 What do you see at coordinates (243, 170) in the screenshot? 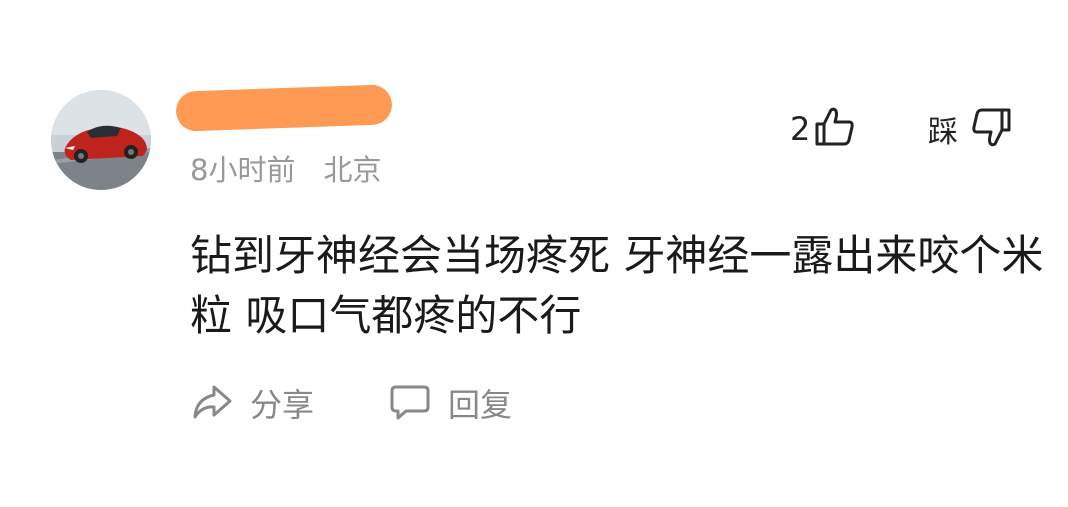
I see `comment-time: 8小时前` at bounding box center [243, 170].